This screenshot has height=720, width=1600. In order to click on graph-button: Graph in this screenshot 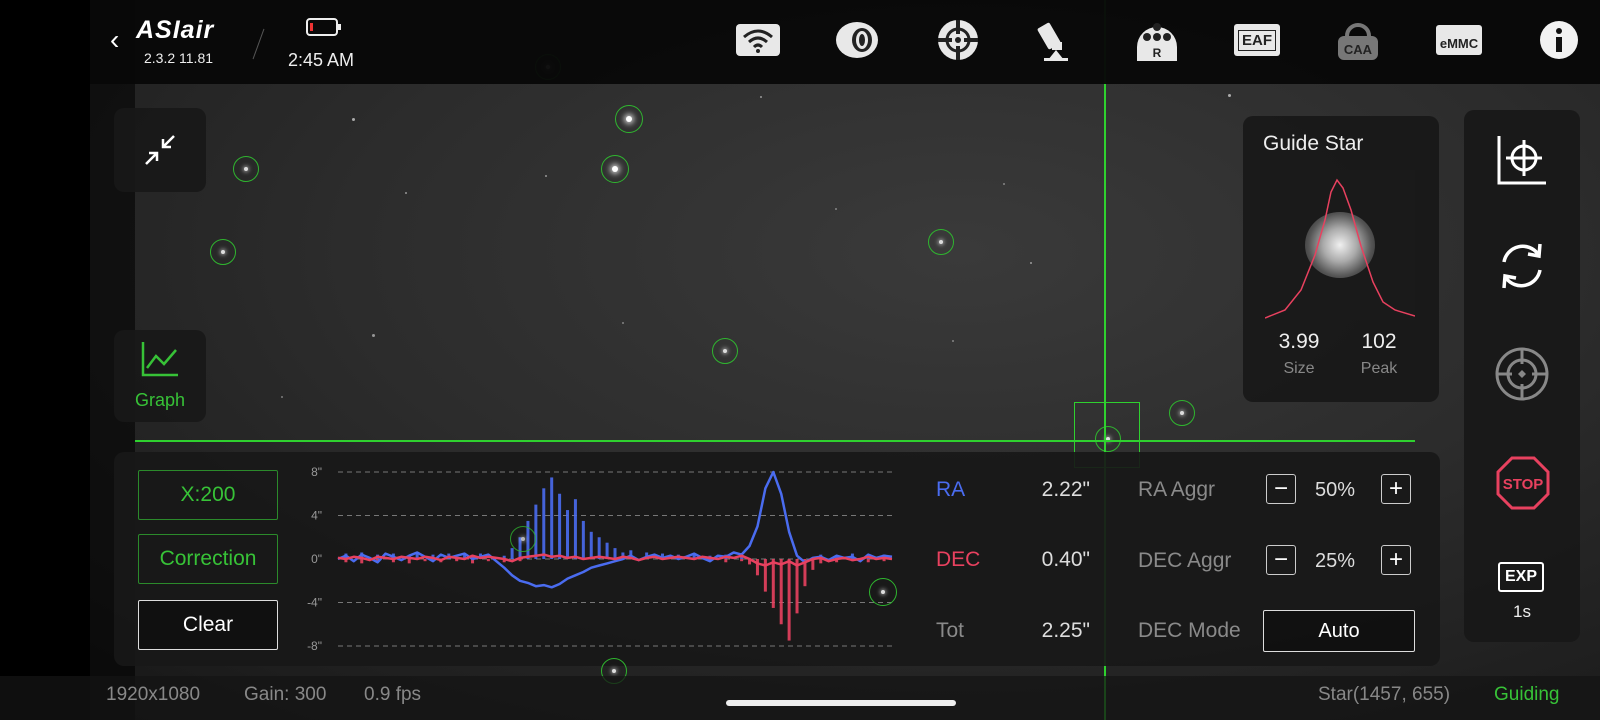, I will do `click(160, 376)`.